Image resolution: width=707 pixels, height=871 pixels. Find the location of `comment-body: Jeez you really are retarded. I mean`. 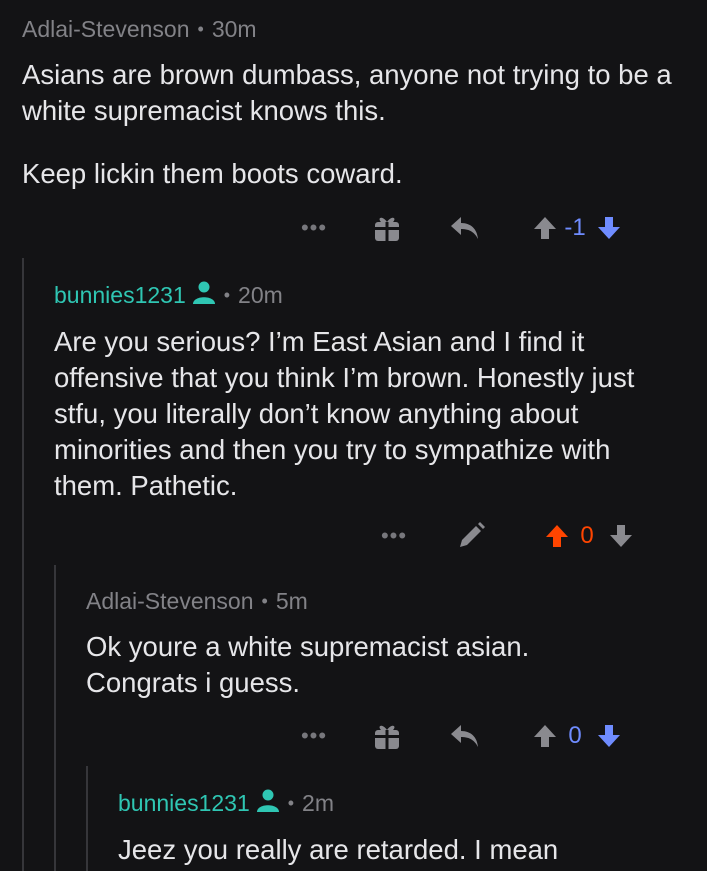

comment-body: Jeez you really are retarded. I mean is located at coordinates (403, 850).